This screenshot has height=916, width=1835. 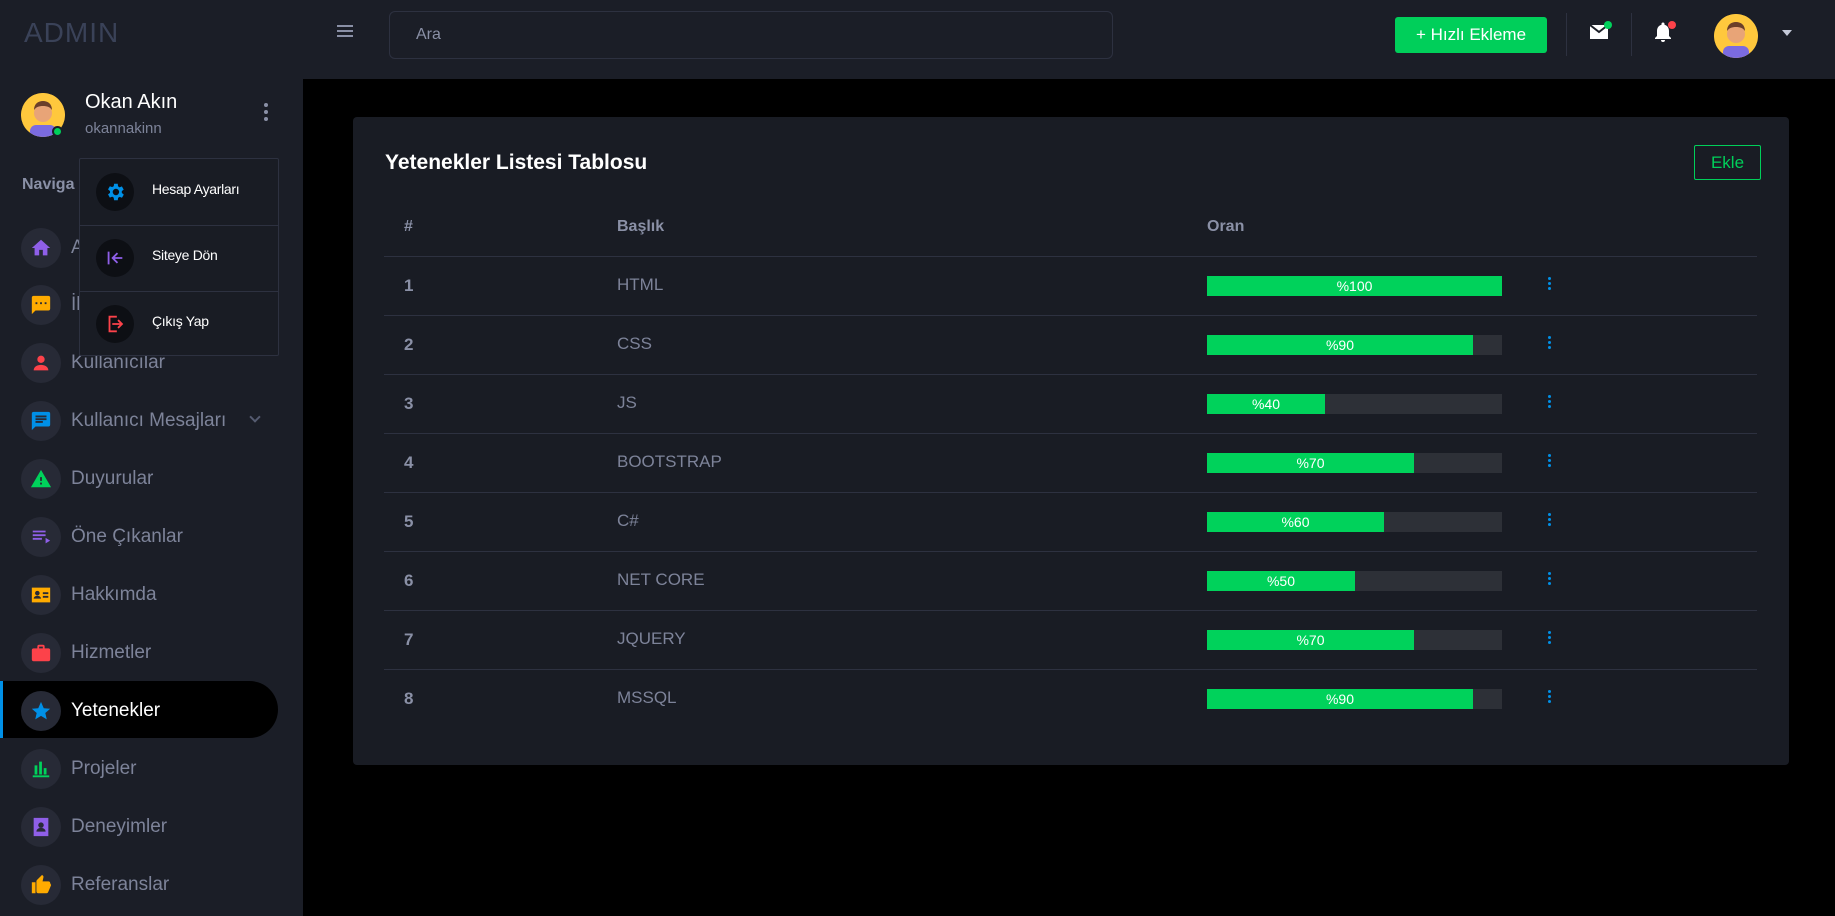 What do you see at coordinates (409, 580) in the screenshot?
I see `row-number: 6` at bounding box center [409, 580].